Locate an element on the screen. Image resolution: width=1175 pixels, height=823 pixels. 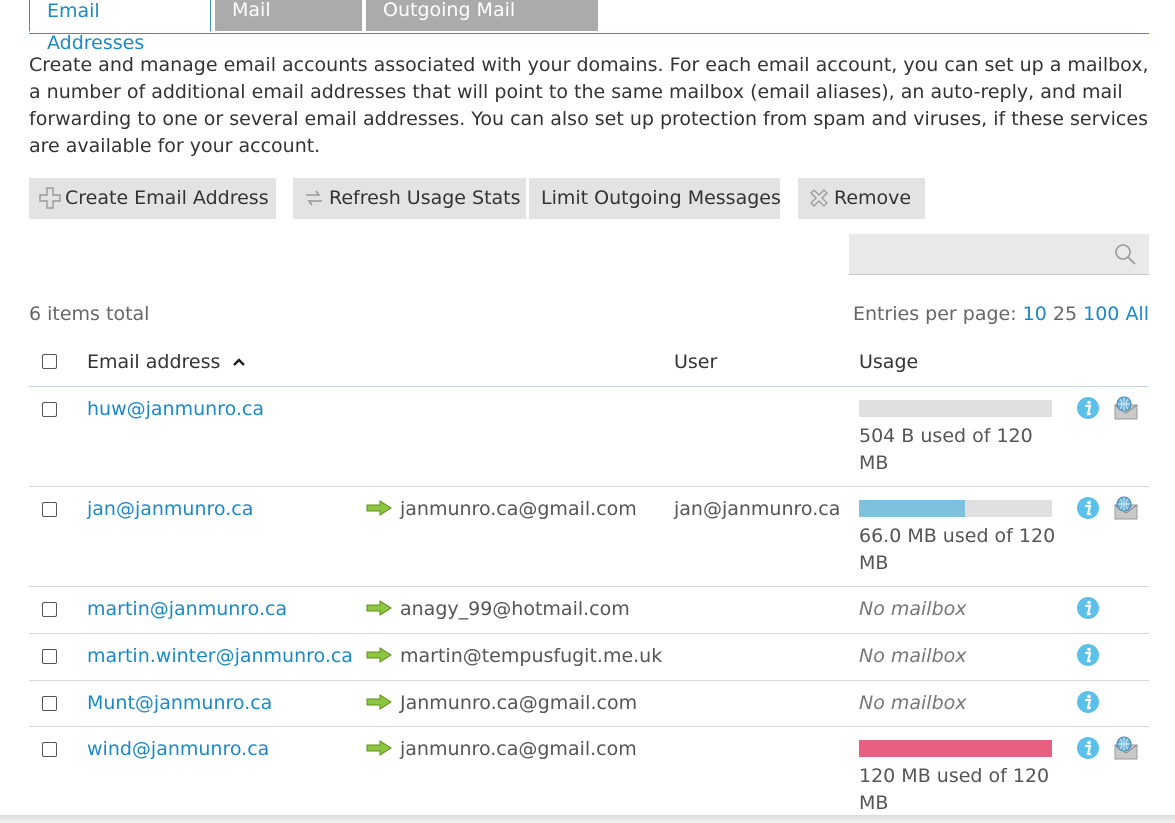
remove-icon is located at coordinates (821, 198).